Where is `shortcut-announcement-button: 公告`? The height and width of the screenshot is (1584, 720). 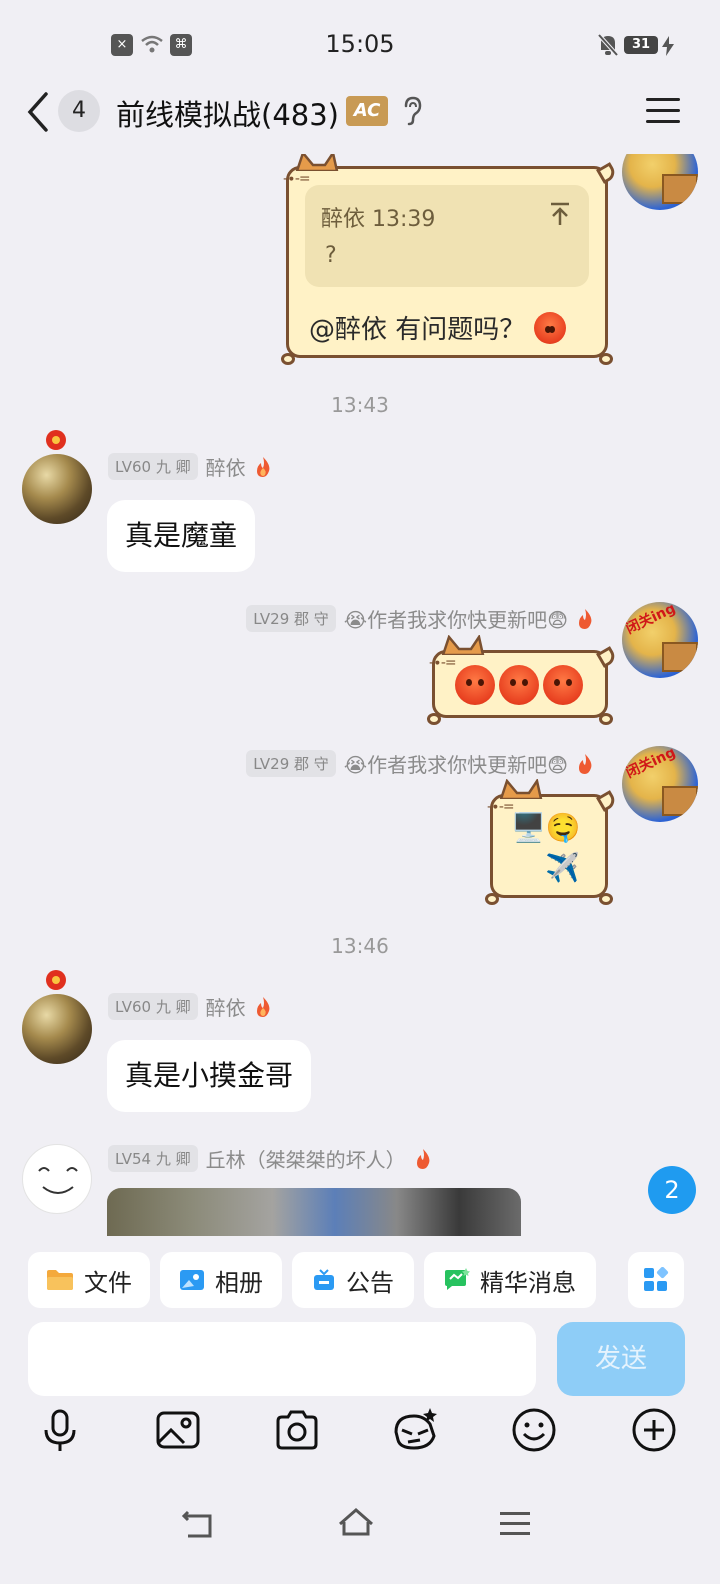
shortcut-announcement-button: 公告 is located at coordinates (353, 1280).